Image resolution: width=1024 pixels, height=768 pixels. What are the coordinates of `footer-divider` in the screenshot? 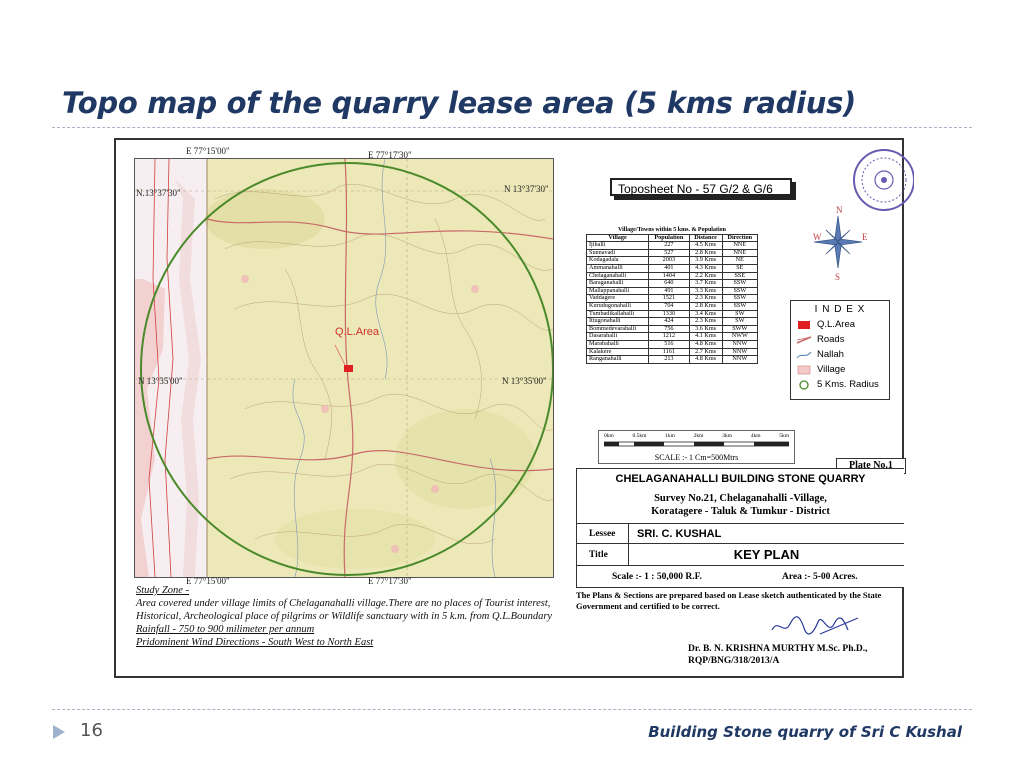 It's located at (512, 709).